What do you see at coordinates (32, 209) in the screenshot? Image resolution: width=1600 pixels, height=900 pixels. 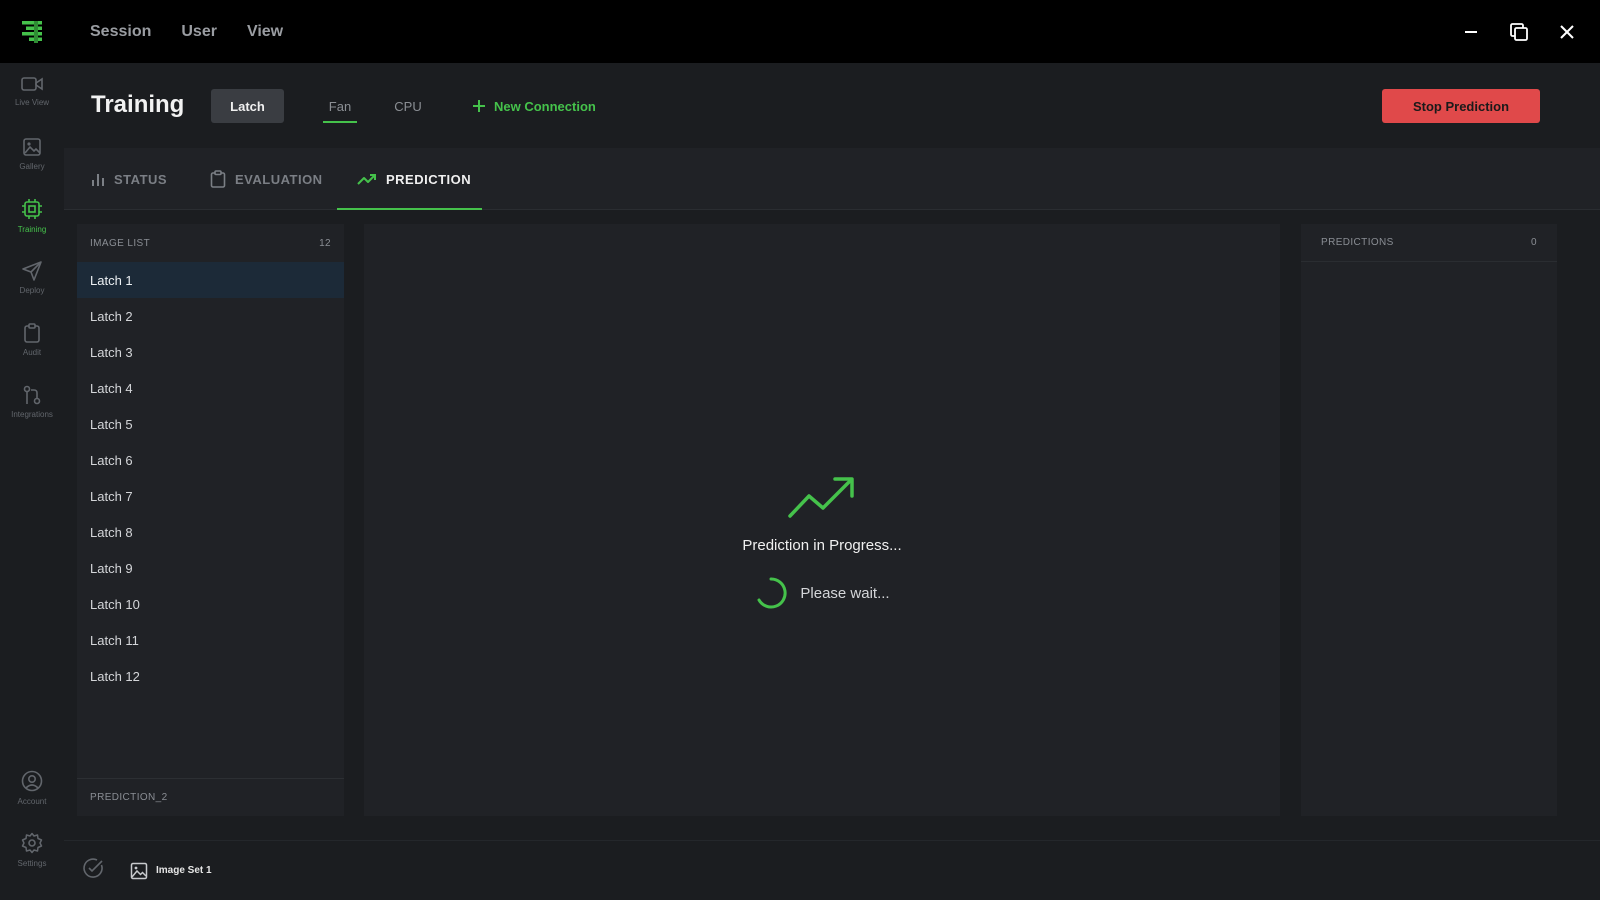 I see `chip-icon` at bounding box center [32, 209].